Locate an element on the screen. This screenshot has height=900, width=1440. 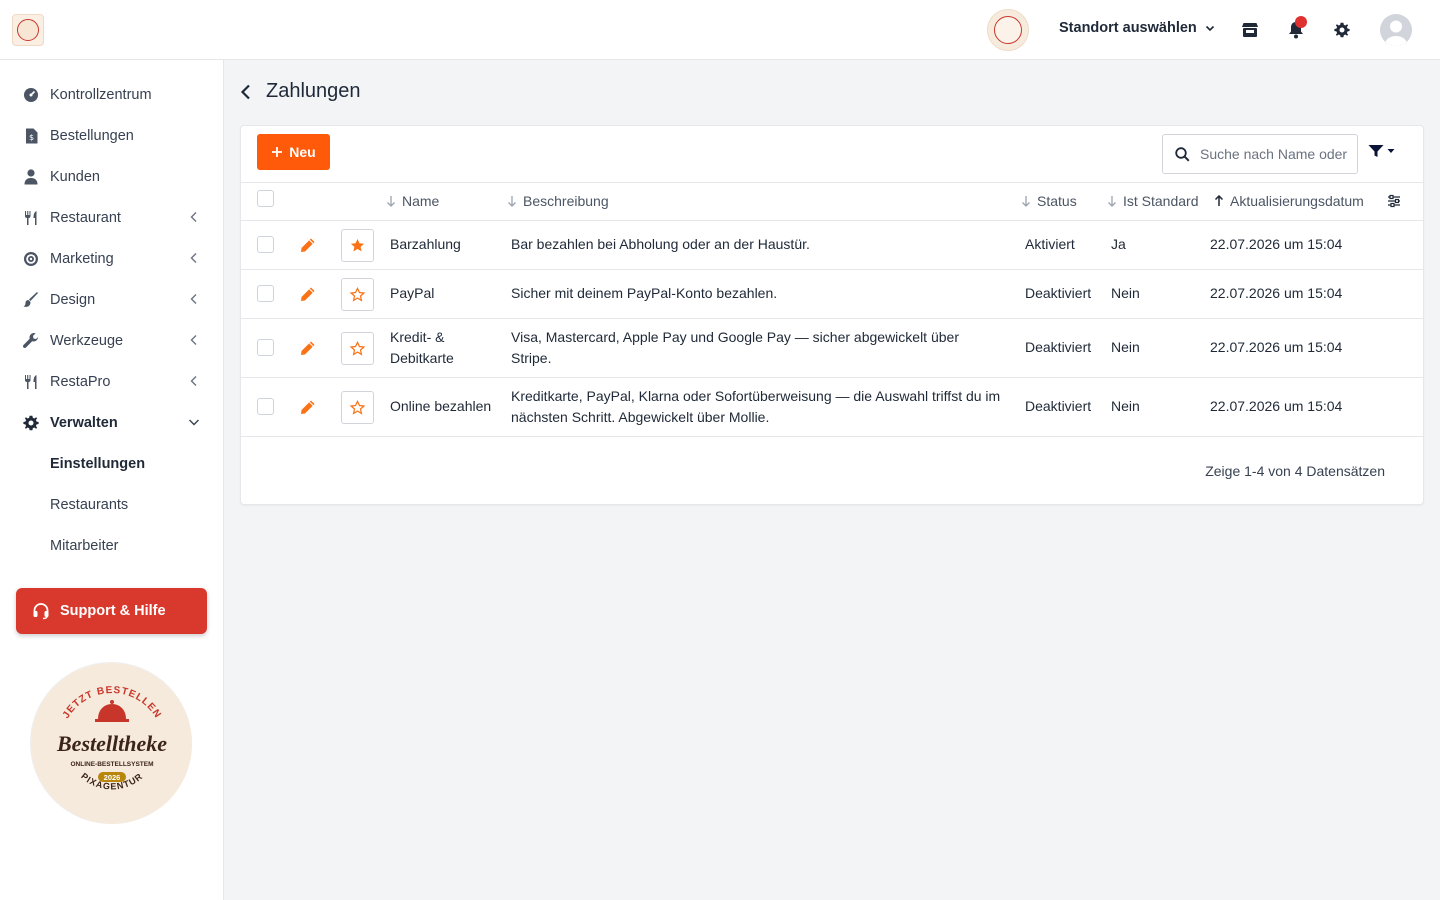
sidebar-subitem-restaurants: Restaurants is located at coordinates (89, 505).